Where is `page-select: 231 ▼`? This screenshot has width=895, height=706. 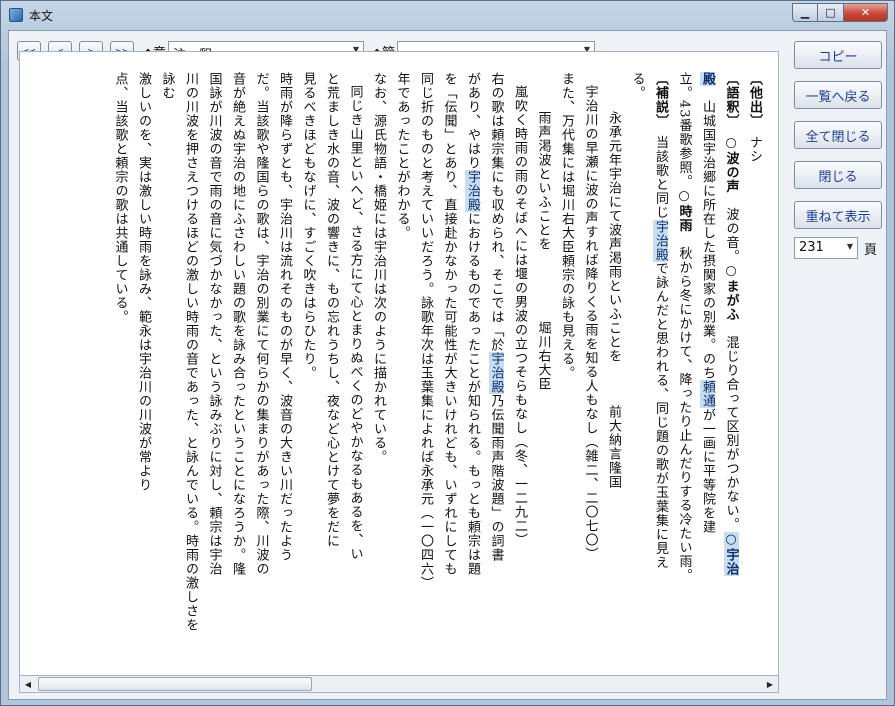
page-select: 231 ▼ is located at coordinates (826, 248).